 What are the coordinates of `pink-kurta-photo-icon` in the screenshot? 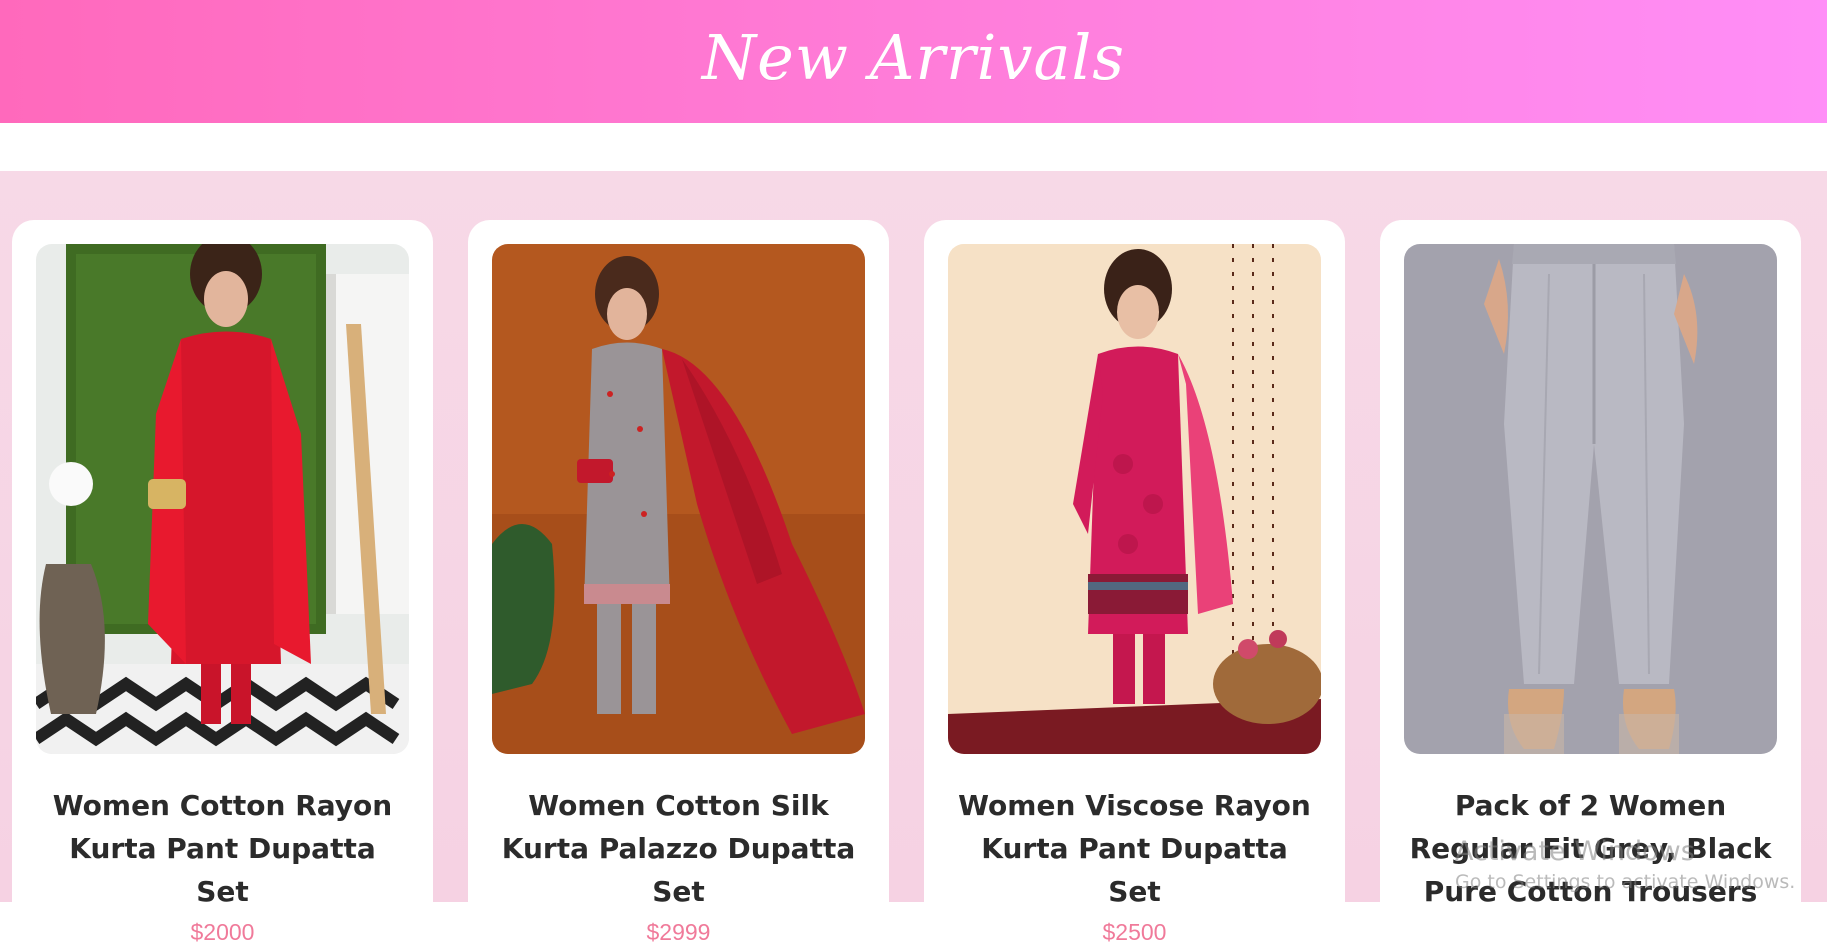 It's located at (1134, 499).